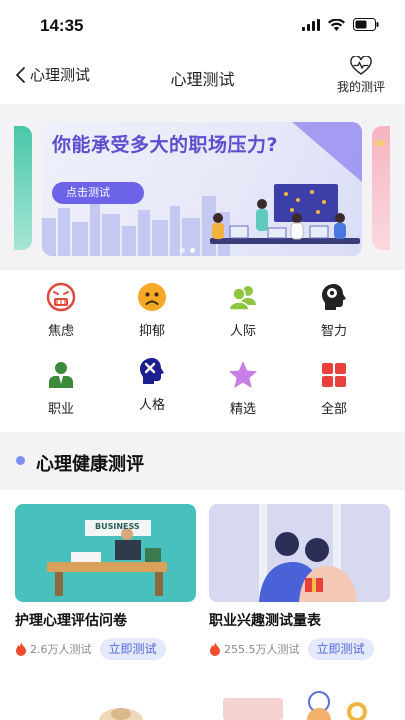 This screenshot has height=720, width=405. Describe the element at coordinates (333, 331) in the screenshot. I see `category-label: 智力` at that location.